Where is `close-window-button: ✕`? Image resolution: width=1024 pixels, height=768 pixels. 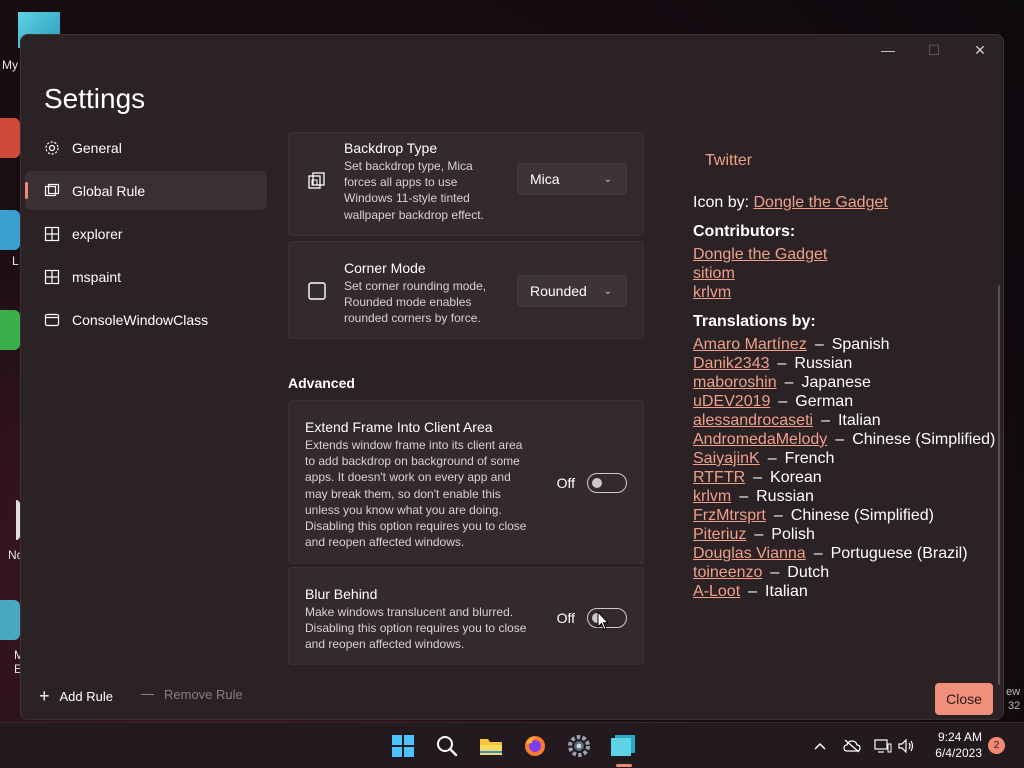
close-window-button: ✕ is located at coordinates (980, 50).